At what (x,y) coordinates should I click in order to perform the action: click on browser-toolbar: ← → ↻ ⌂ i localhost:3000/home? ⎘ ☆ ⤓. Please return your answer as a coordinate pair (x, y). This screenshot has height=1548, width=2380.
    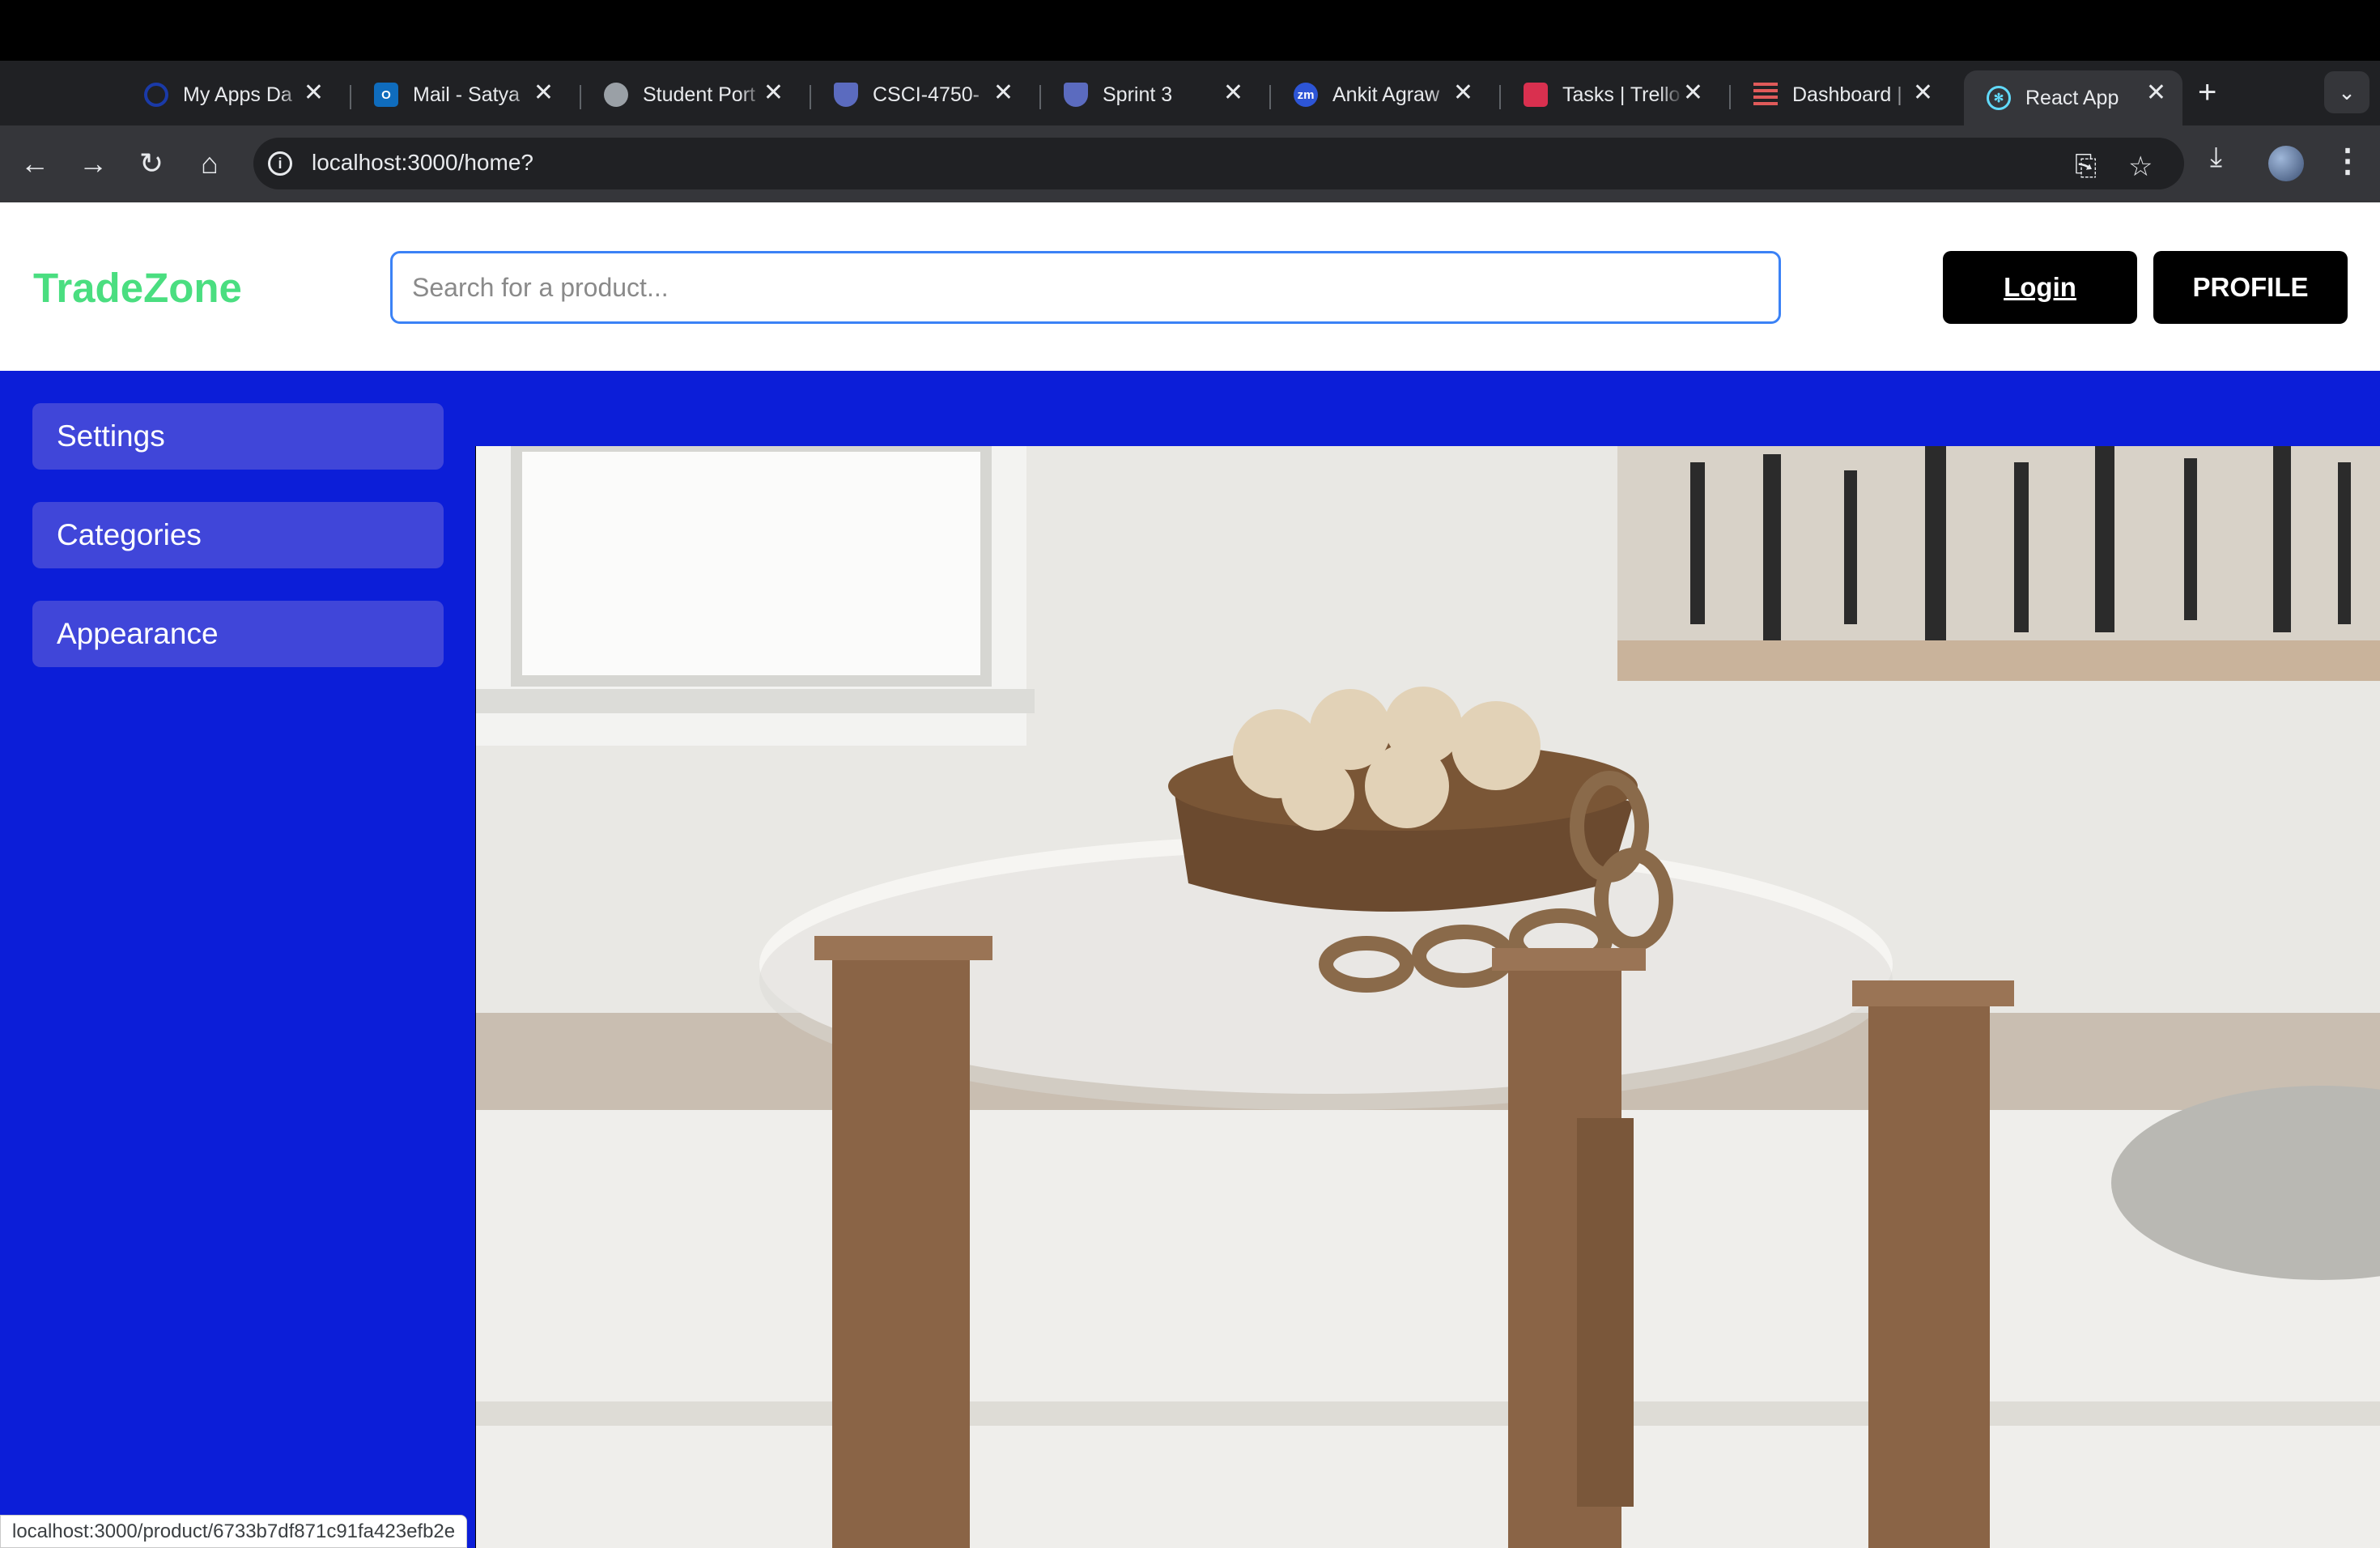
    Looking at the image, I should click on (1190, 164).